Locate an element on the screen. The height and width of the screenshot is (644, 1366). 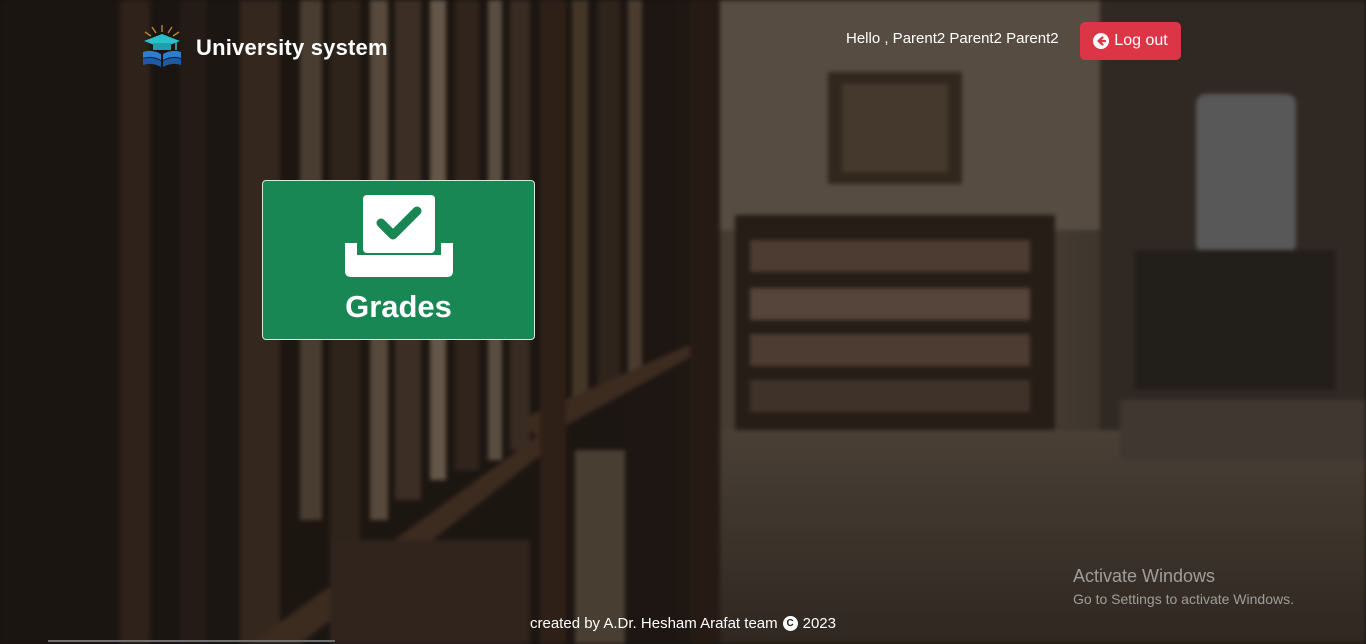
grades-card: Grades is located at coordinates (398, 260).